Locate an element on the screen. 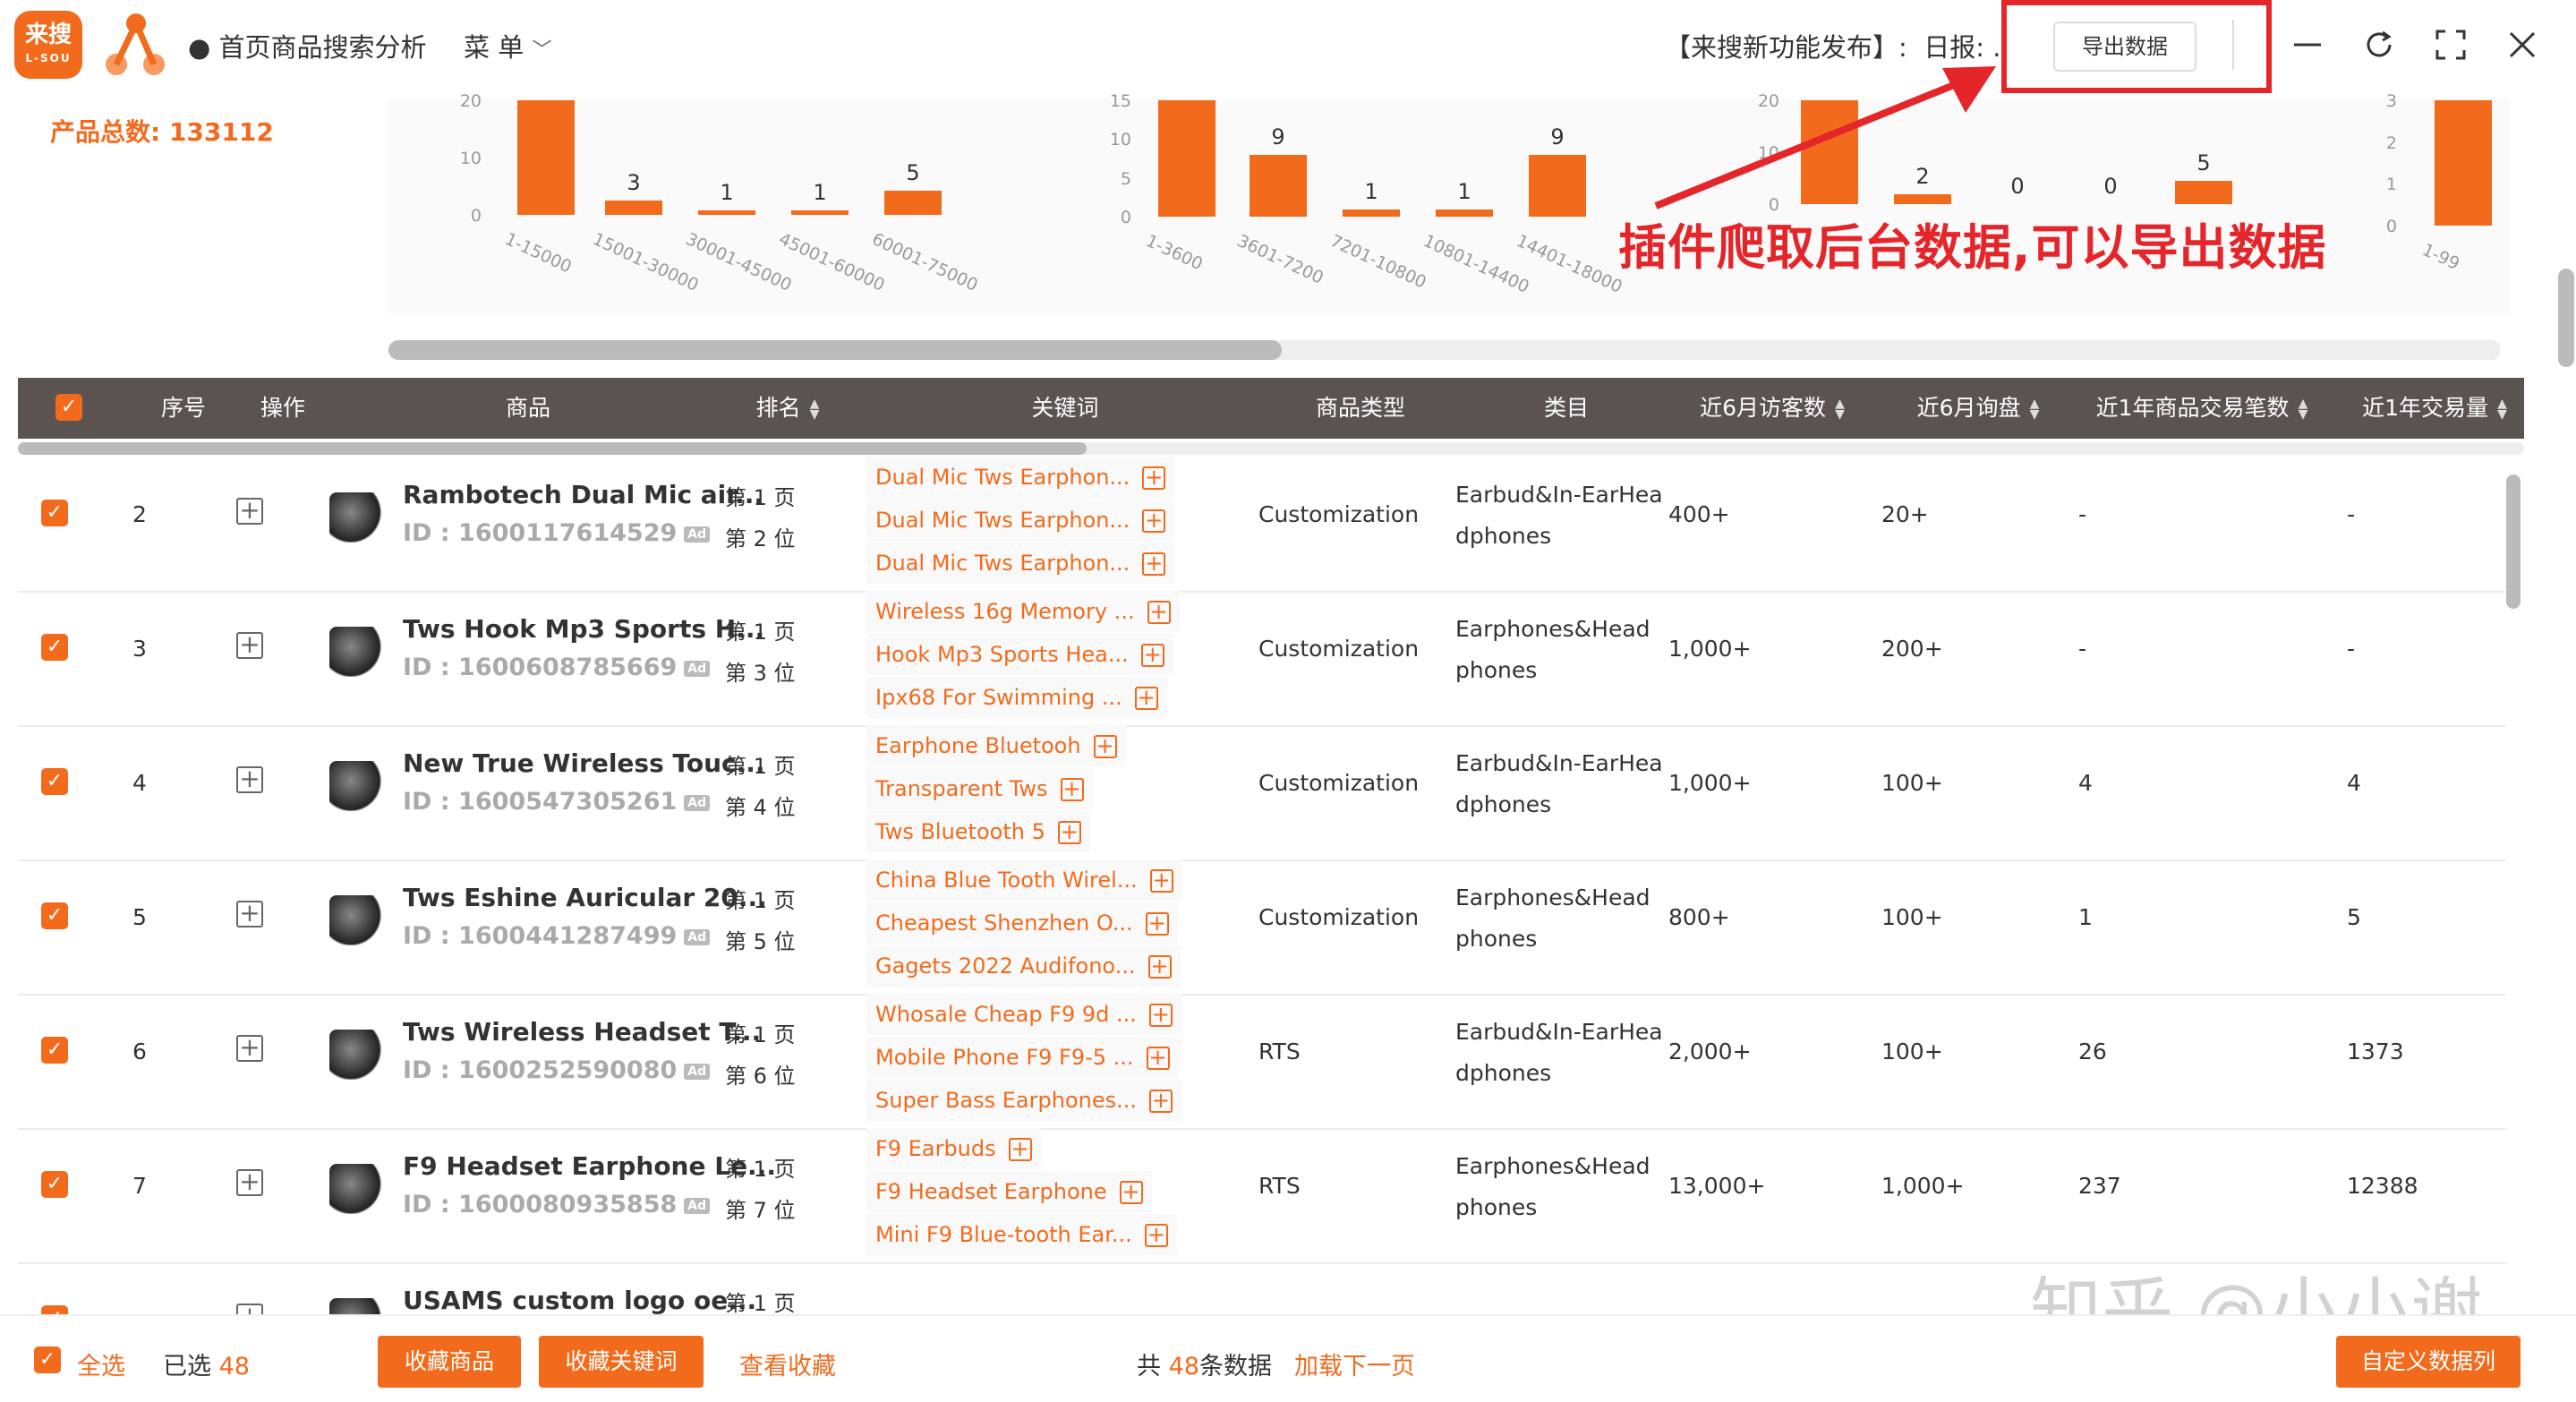 The image size is (2576, 1402). keyword-tag: Mobile Phone F9 F9-5 ... + is located at coordinates (1022, 1057).